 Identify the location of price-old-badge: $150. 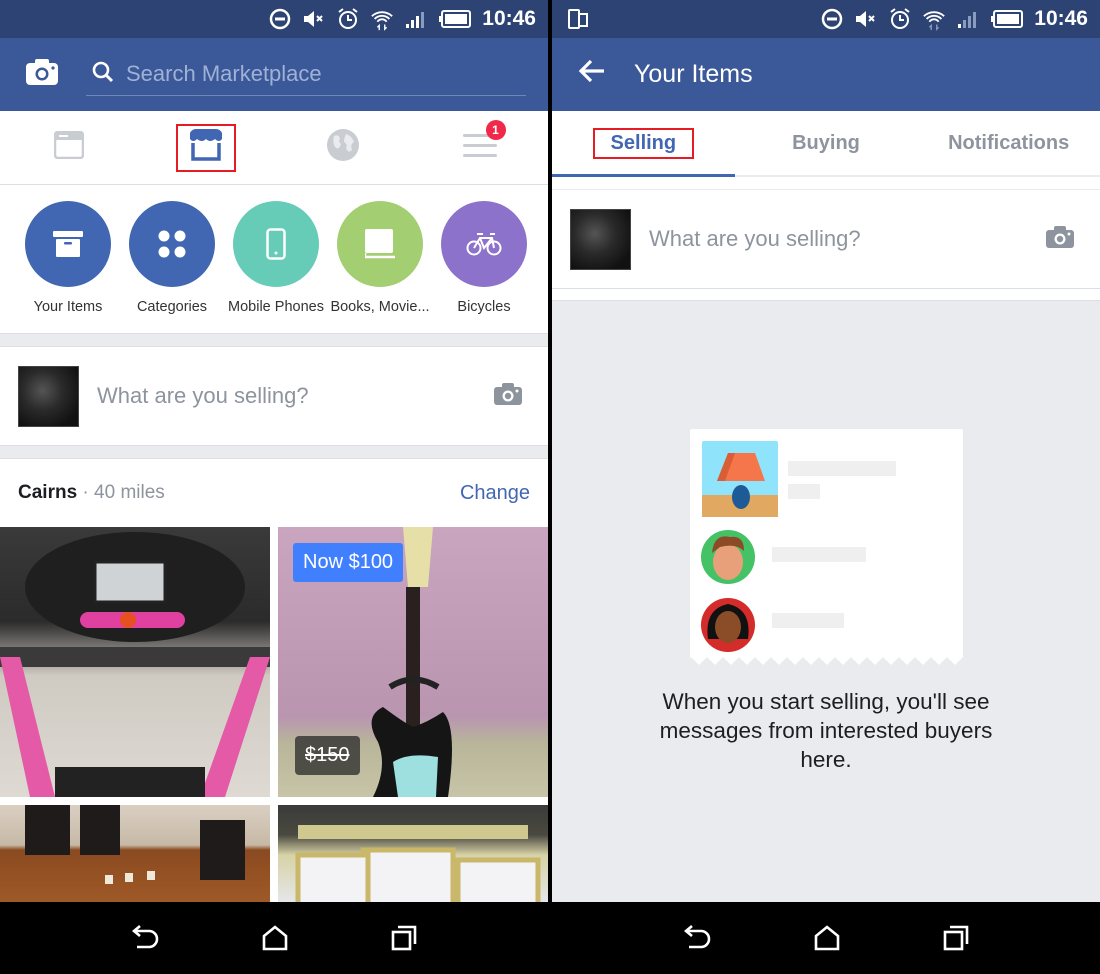
(327, 755).